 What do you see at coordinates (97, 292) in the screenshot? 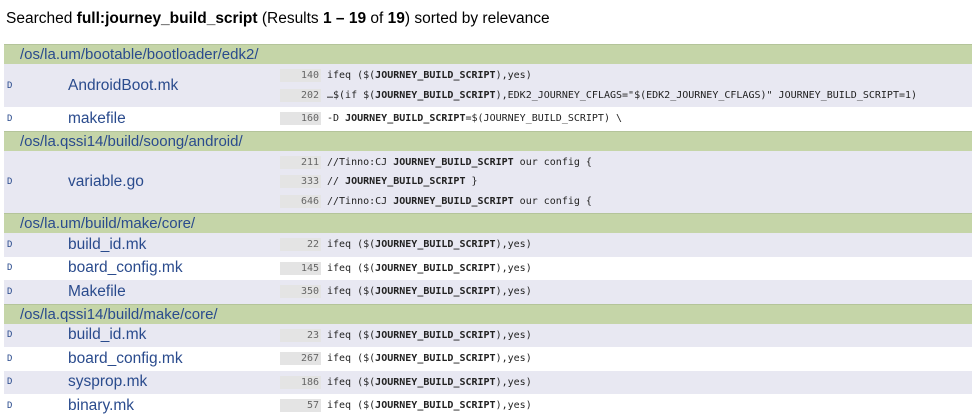
I see `file-link: Makefile` at bounding box center [97, 292].